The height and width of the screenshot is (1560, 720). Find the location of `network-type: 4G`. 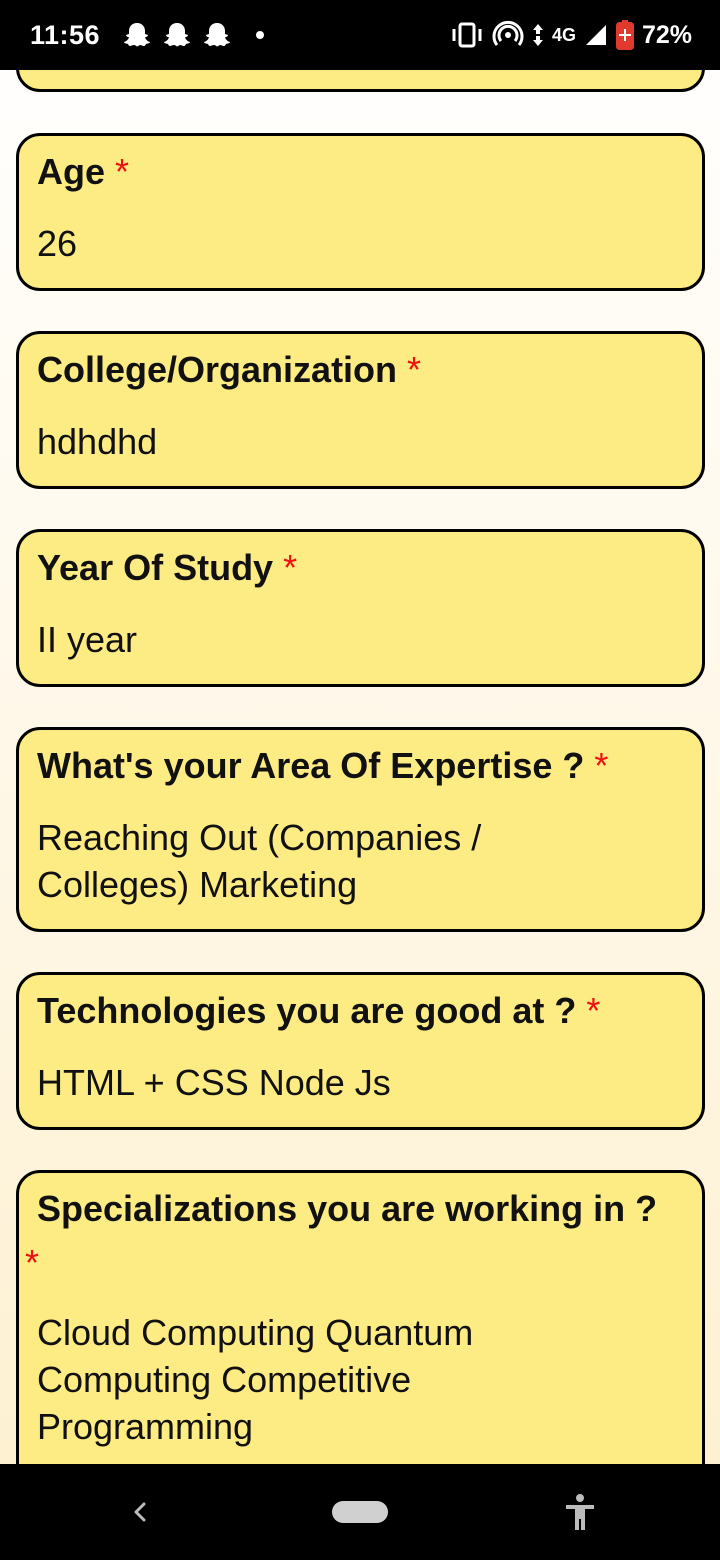

network-type: 4G is located at coordinates (563, 34).